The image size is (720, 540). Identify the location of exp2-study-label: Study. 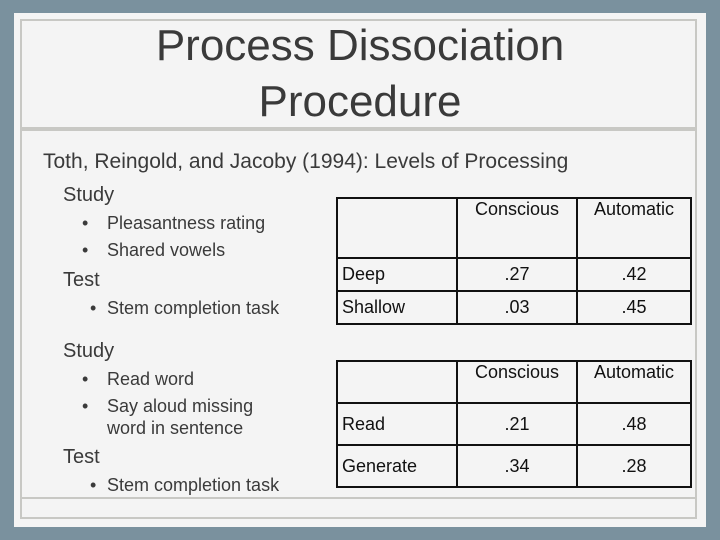
(89, 351).